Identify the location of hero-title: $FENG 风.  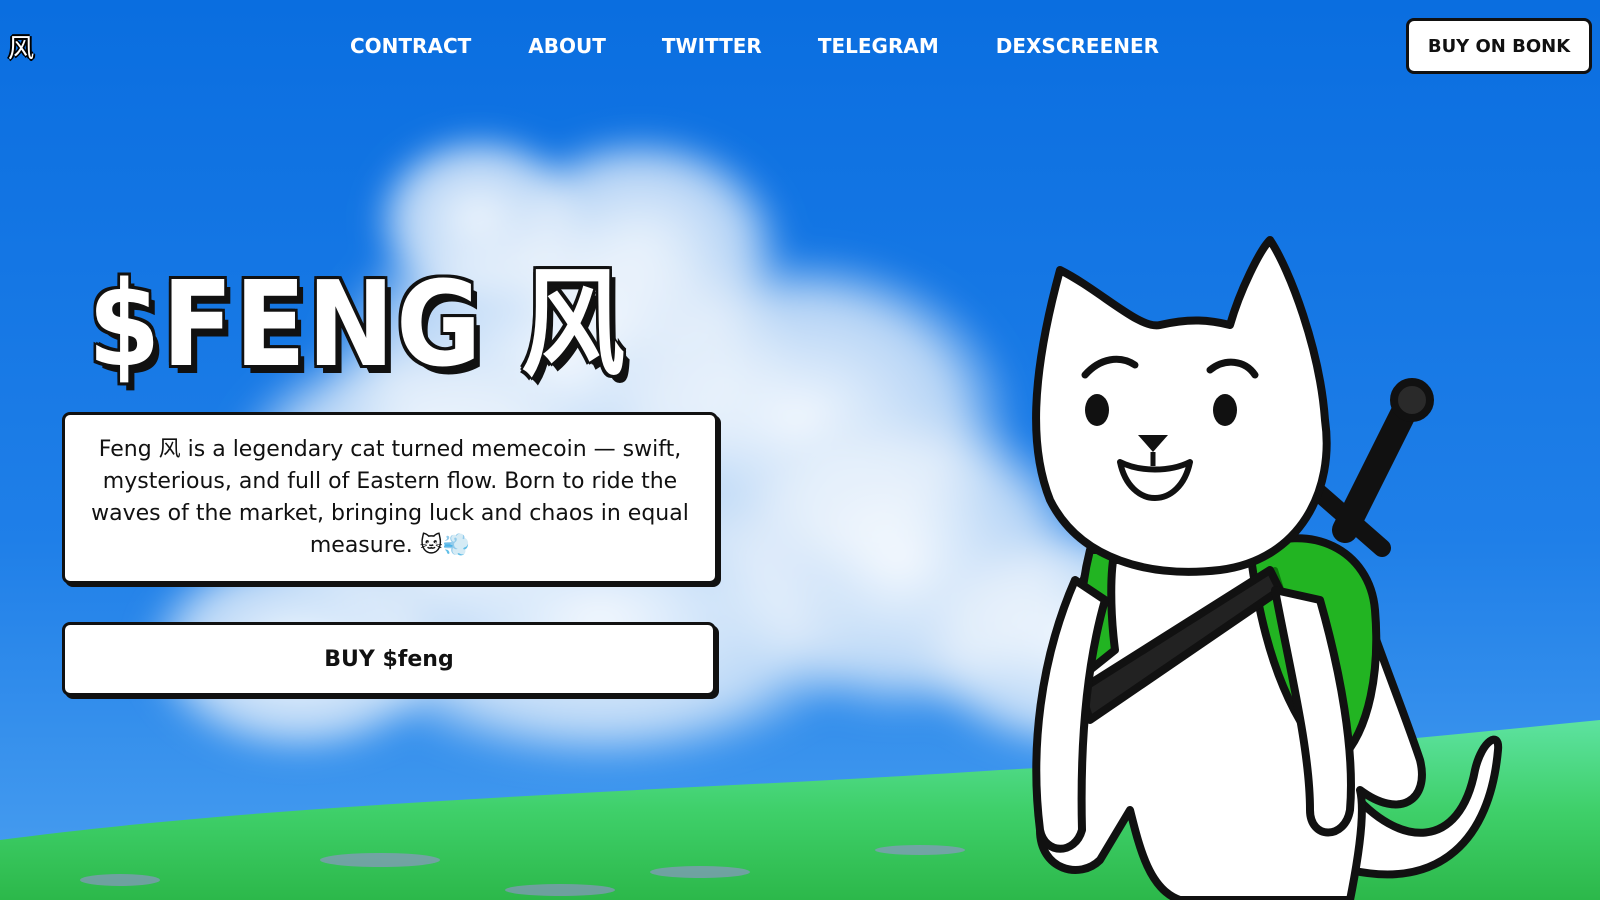
(357, 324).